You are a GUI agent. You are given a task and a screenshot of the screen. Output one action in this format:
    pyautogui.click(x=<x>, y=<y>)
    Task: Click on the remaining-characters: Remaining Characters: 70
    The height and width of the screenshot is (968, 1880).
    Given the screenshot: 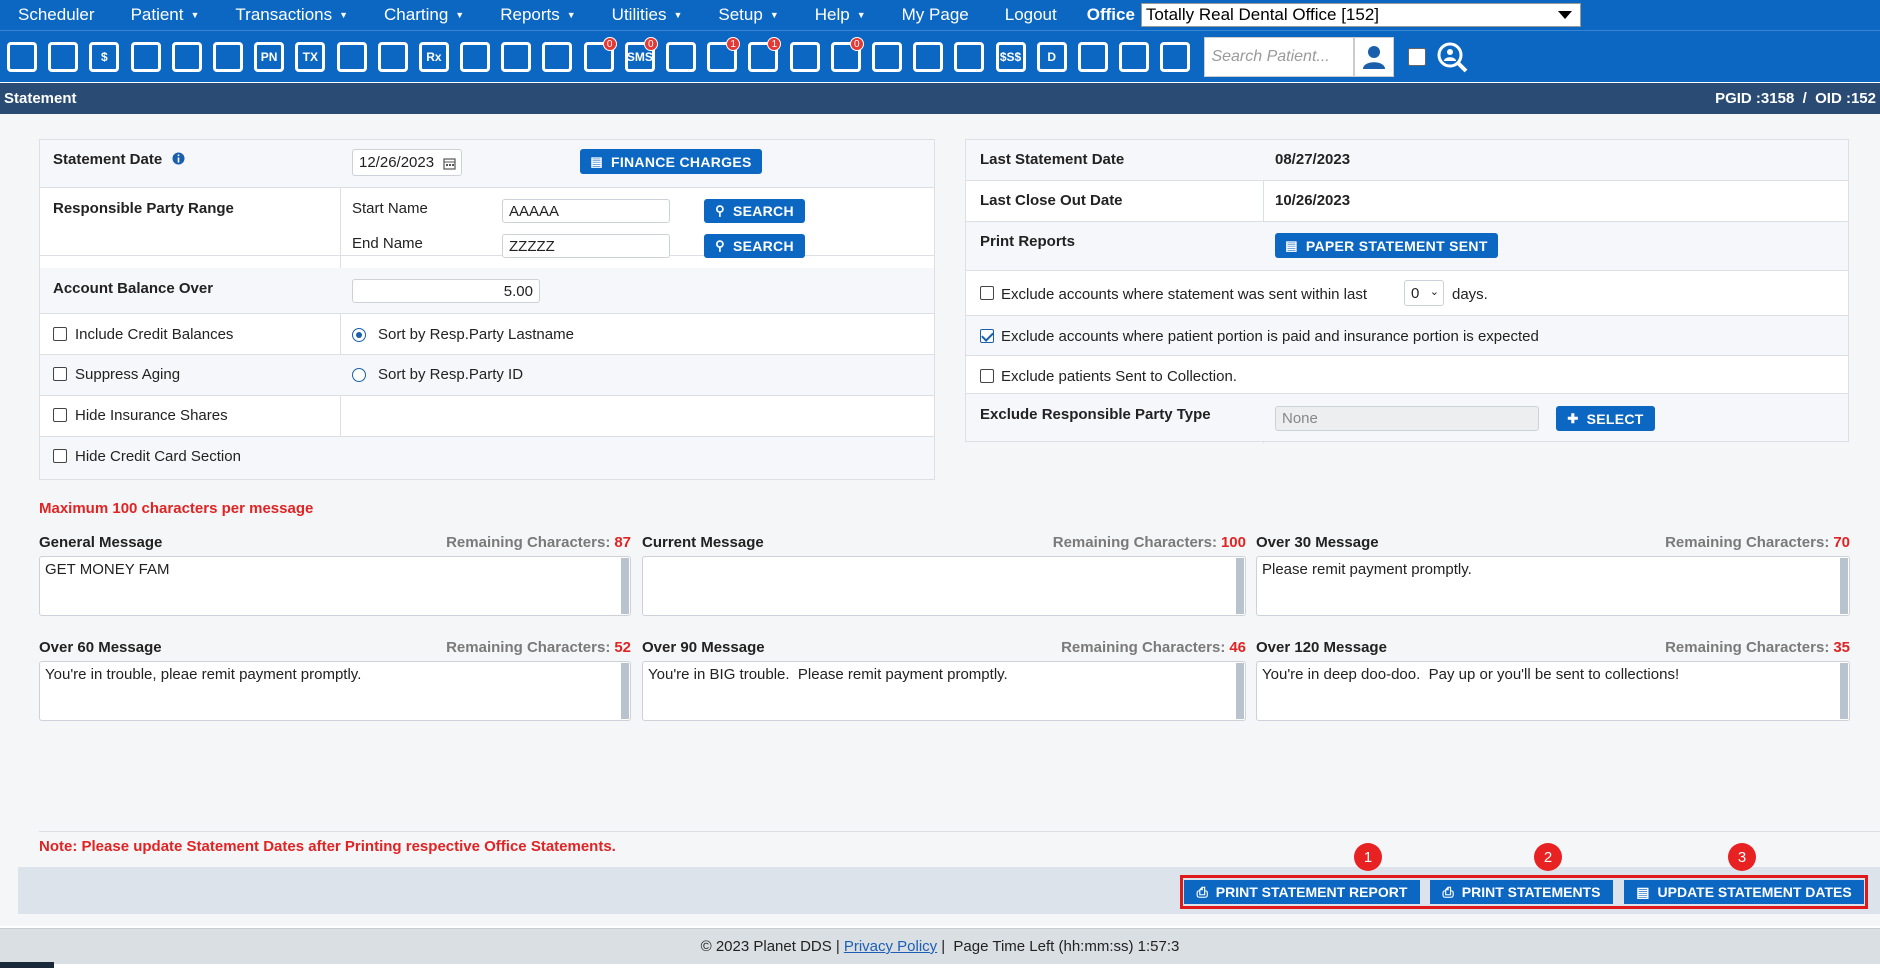 What is the action you would take?
    pyautogui.click(x=1700, y=542)
    